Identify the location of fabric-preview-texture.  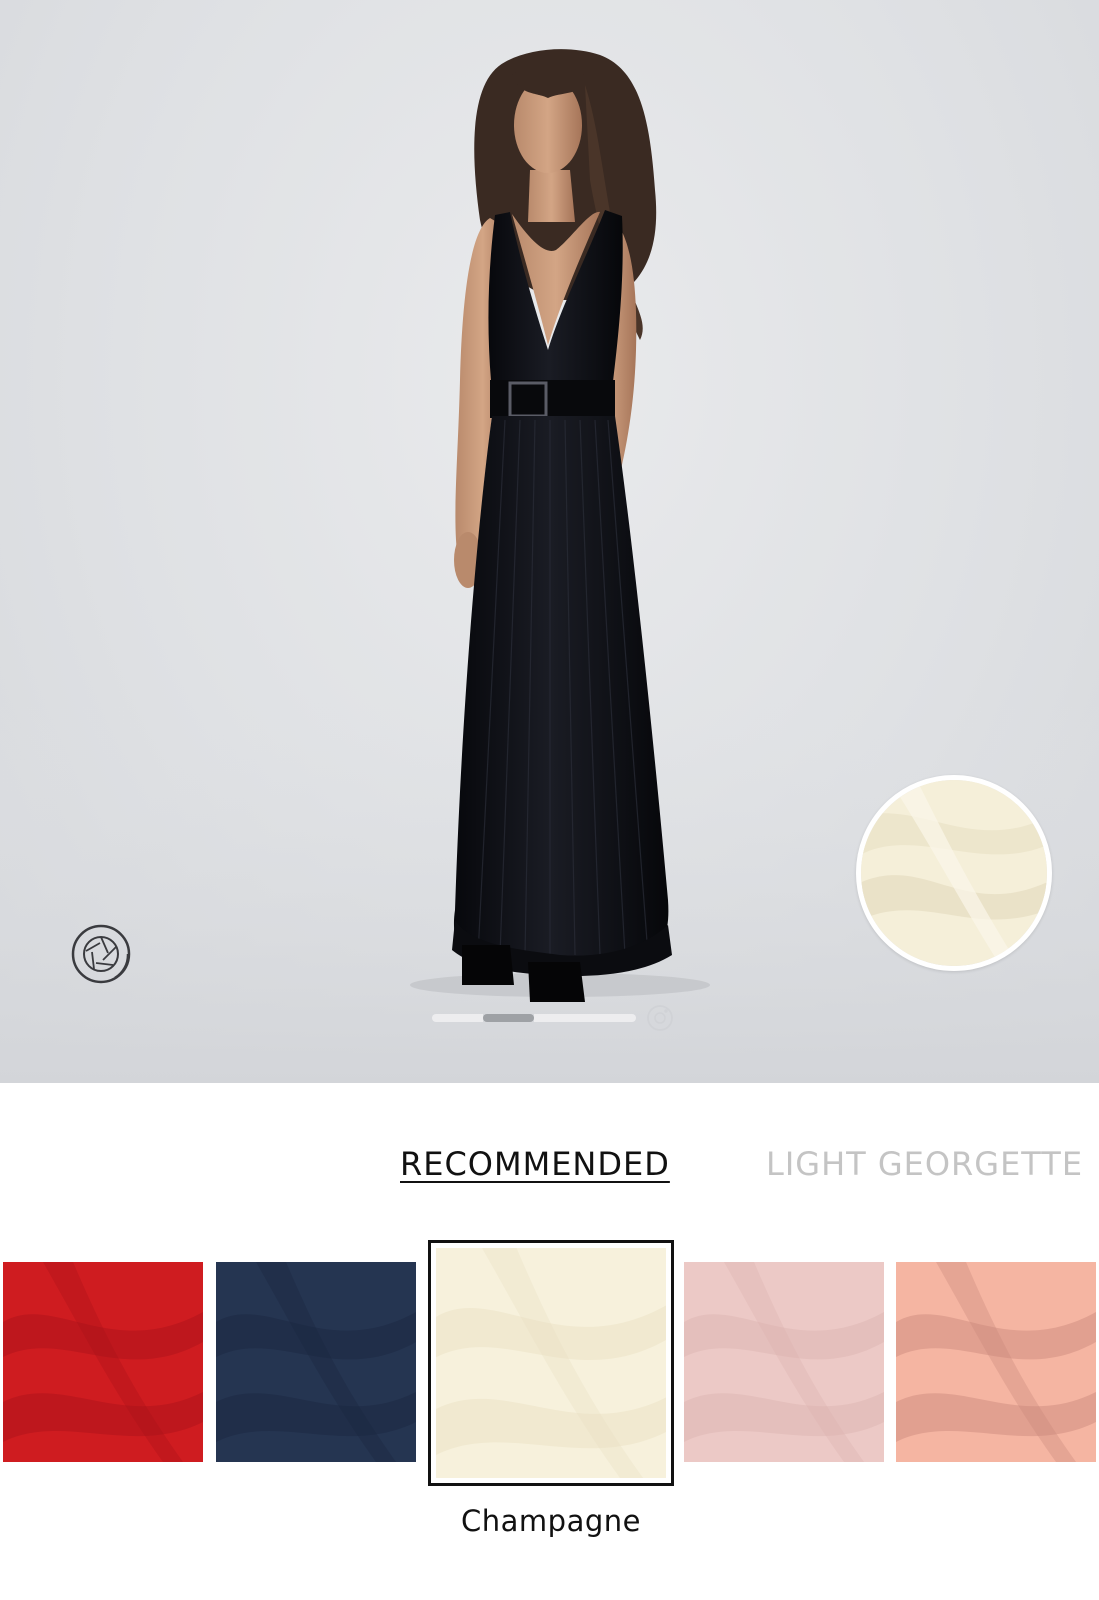
(954, 873).